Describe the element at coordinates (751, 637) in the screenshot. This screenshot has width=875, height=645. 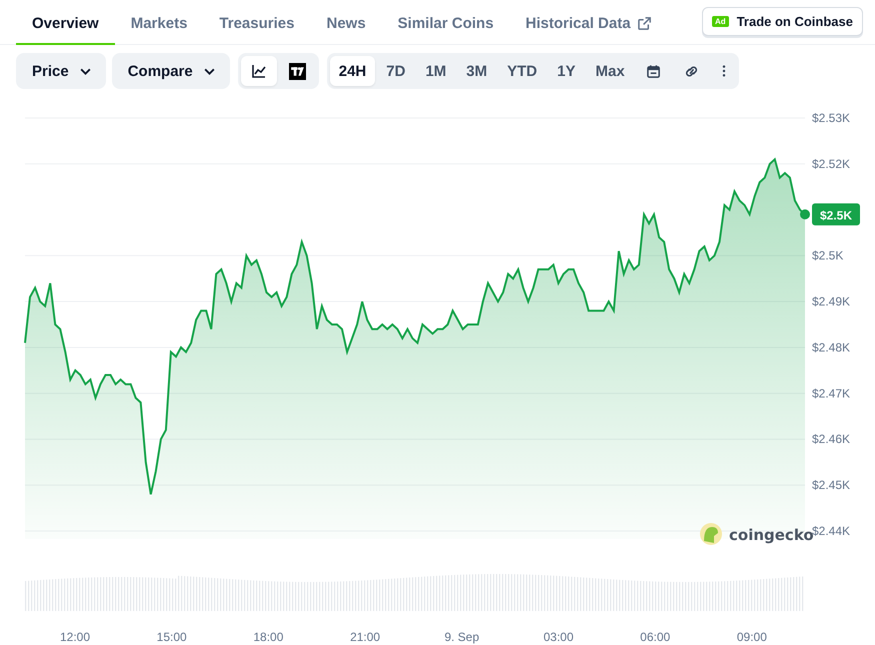
I see `axis-label: 09:00` at that location.